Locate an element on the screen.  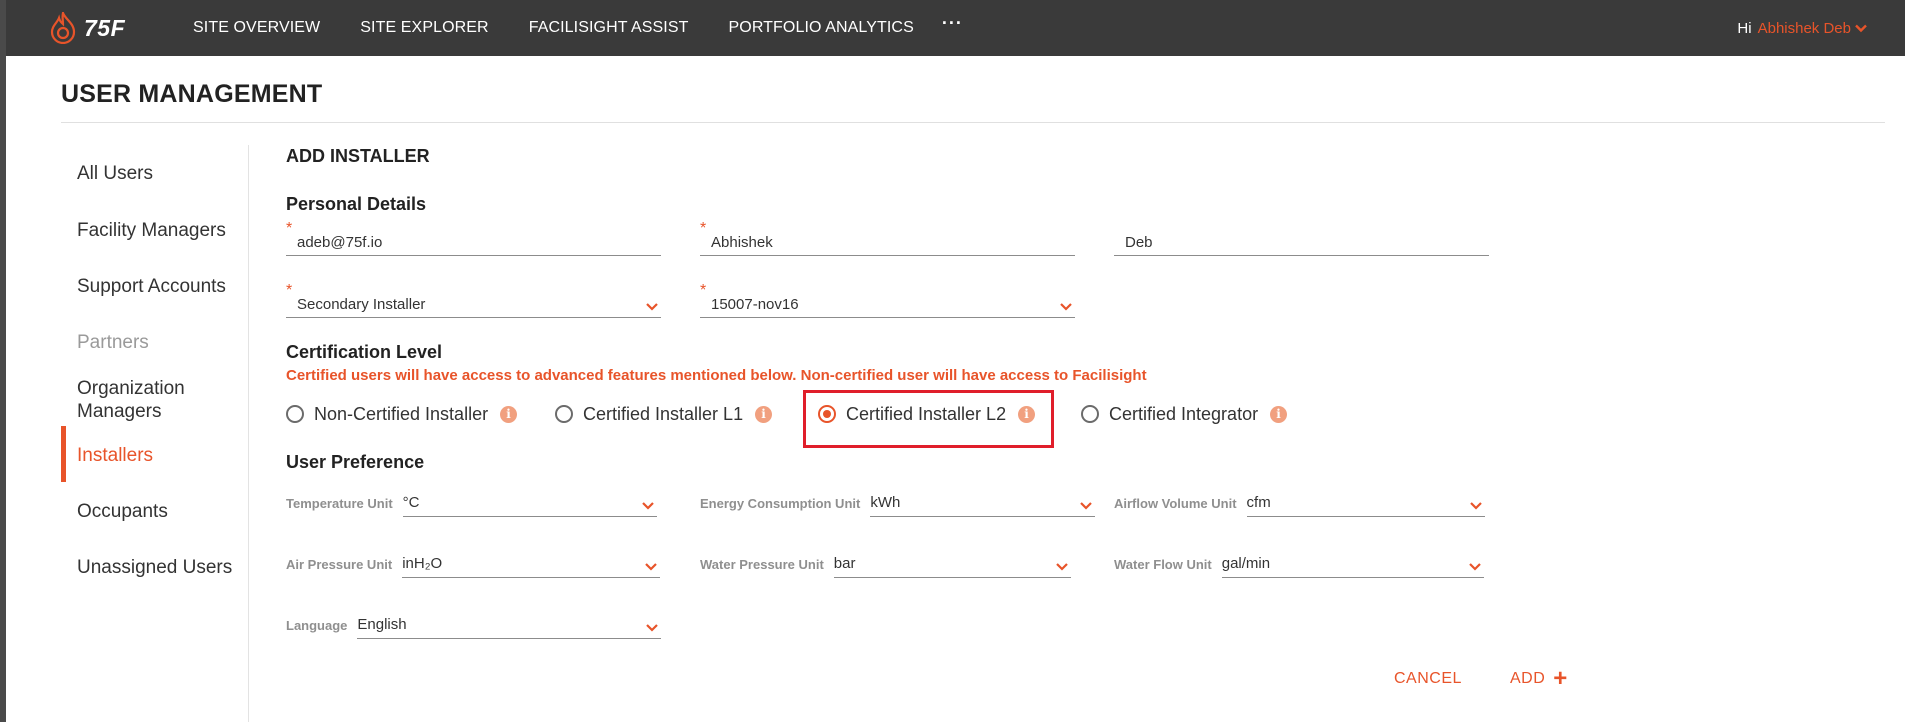
cancel-label: CANCEL is located at coordinates (1428, 678).